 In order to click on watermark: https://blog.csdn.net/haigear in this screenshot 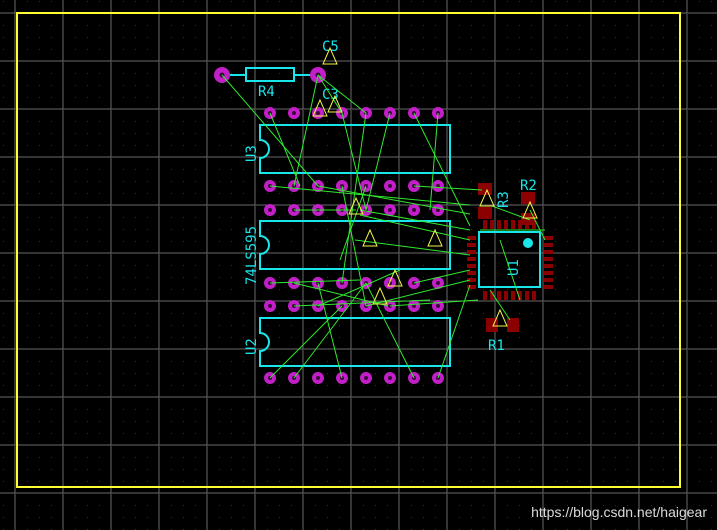, I will do `click(619, 512)`.